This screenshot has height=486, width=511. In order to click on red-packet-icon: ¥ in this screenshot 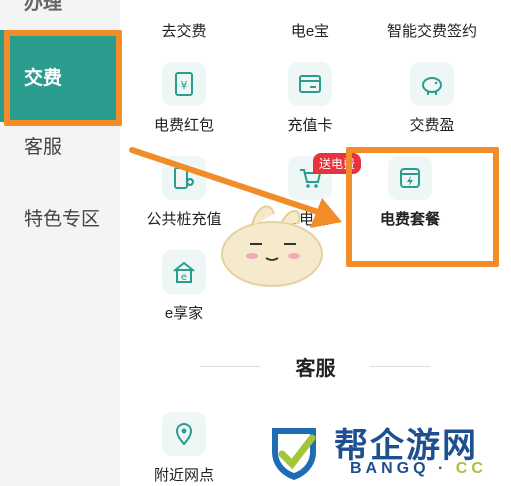, I will do `click(184, 84)`.